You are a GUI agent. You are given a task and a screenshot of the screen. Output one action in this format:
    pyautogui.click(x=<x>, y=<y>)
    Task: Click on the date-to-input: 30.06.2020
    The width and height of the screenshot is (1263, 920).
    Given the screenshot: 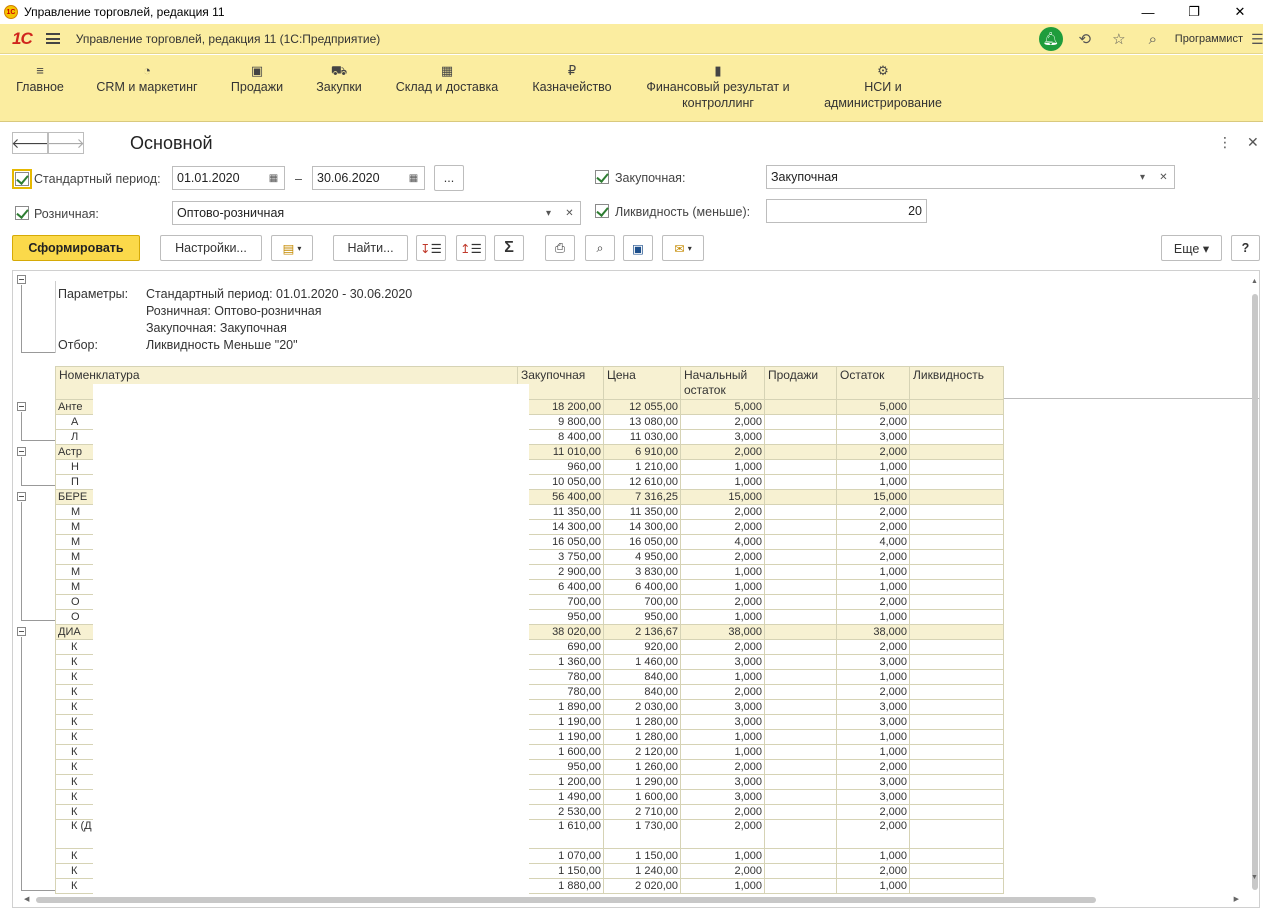 What is the action you would take?
    pyautogui.click(x=358, y=178)
    